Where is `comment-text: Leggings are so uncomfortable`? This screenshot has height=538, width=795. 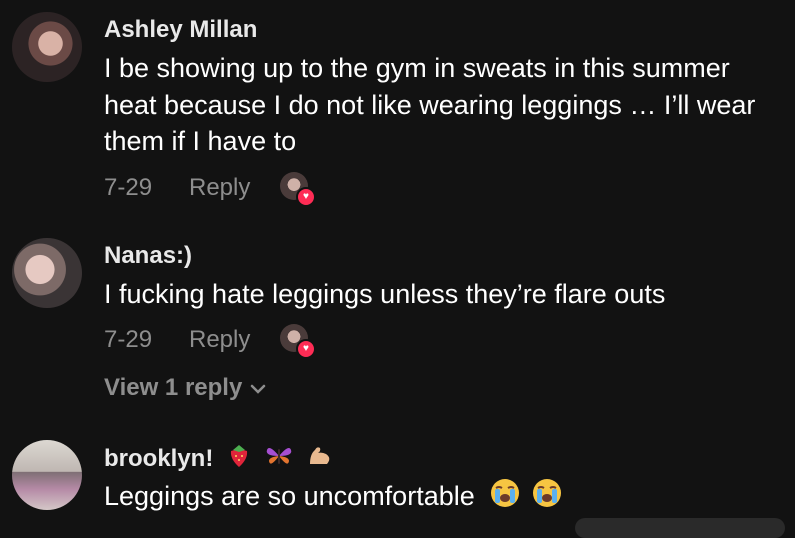
comment-text: Leggings are so uncomfortable is located at coordinates (444, 498).